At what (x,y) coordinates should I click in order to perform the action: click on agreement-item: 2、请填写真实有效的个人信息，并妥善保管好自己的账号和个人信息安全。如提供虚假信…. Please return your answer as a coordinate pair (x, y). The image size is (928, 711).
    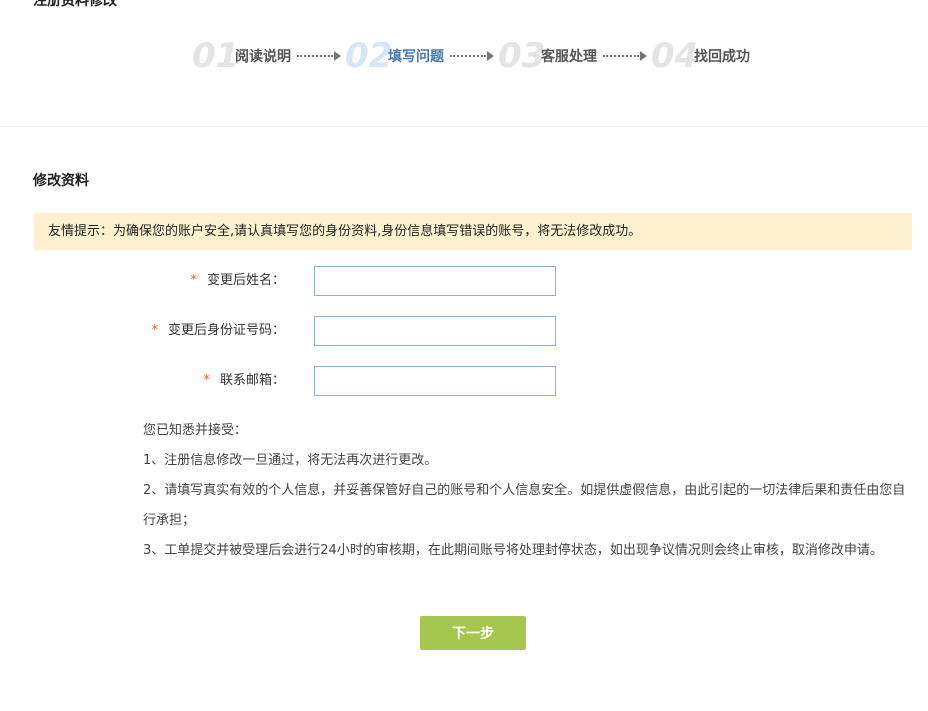
    Looking at the image, I should click on (524, 505).